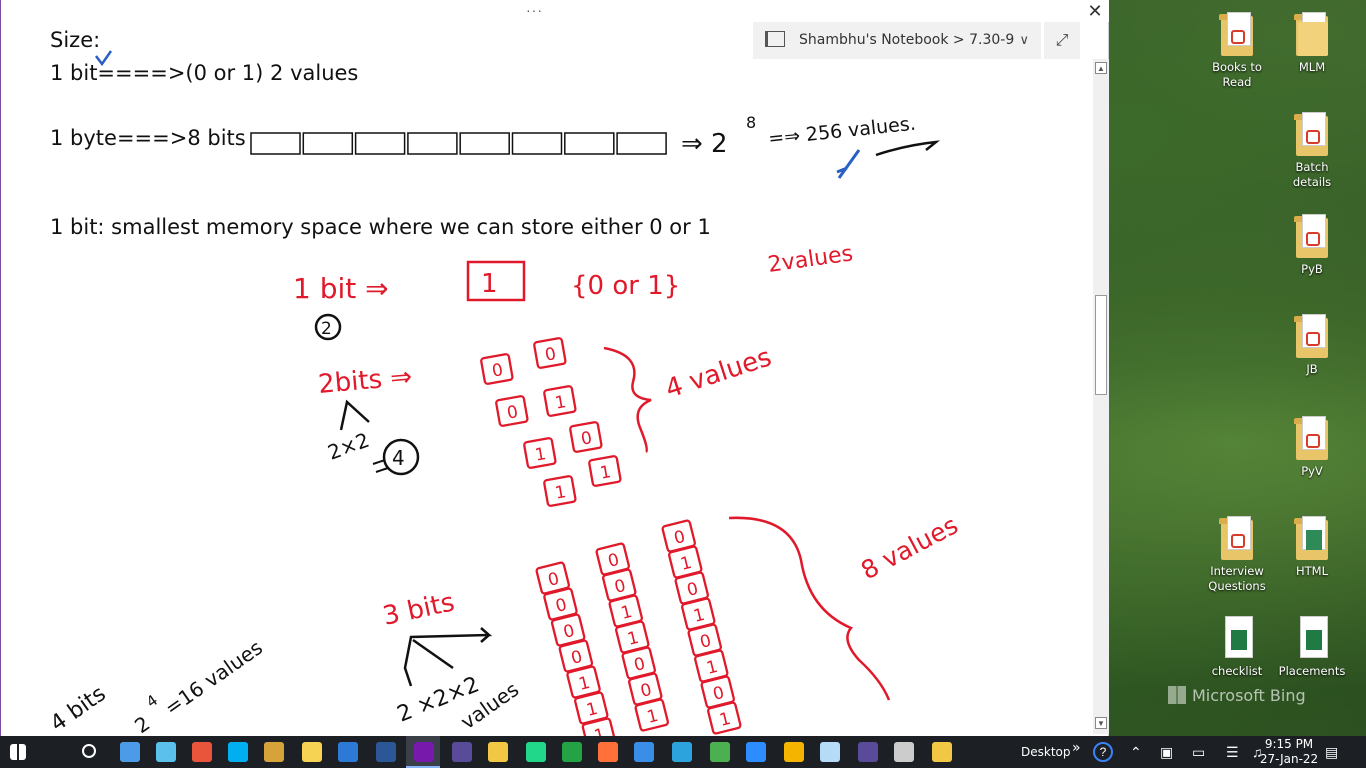  I want to click on chrome-icon, so click(720, 752).